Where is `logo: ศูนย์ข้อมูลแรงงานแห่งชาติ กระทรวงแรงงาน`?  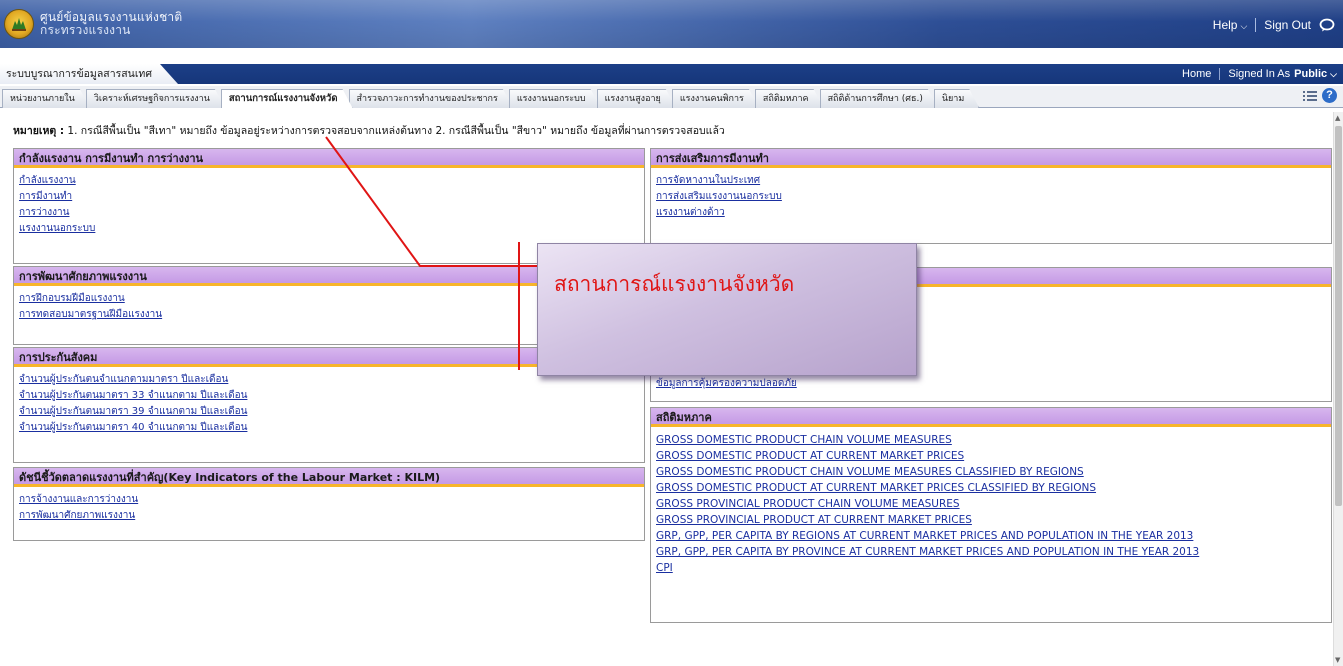
logo: ศูนย์ข้อมูลแรงงานแห่งชาติ กระทรวงแรงงาน is located at coordinates (93, 24).